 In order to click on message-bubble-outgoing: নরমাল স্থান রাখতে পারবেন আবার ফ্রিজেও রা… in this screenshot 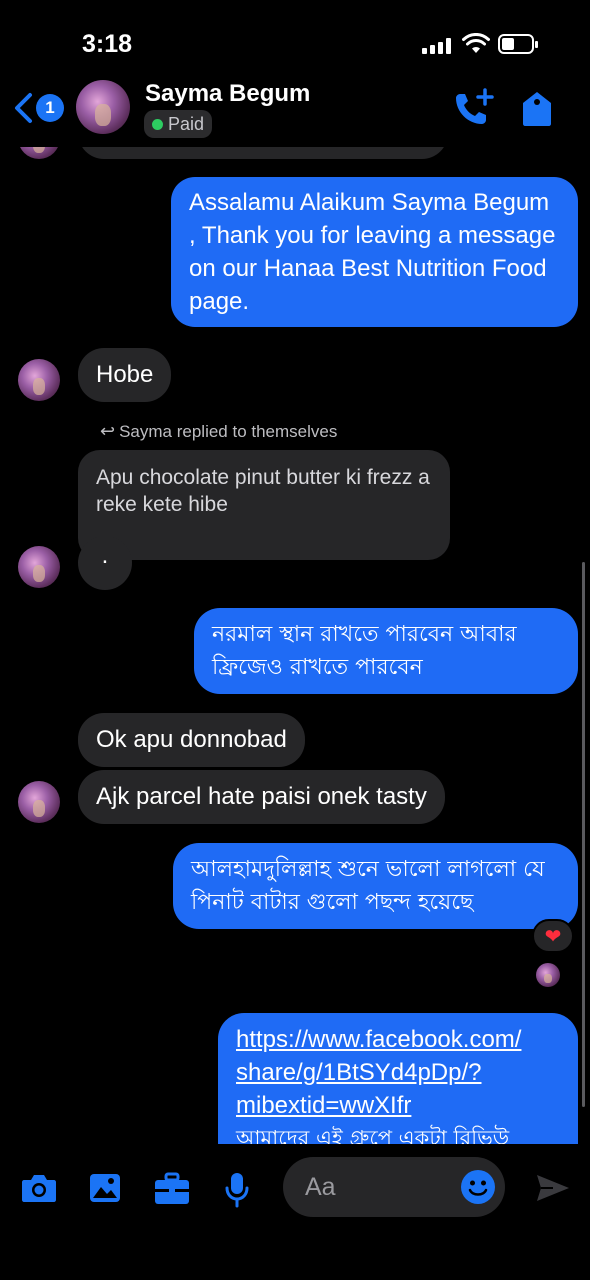, I will do `click(386, 651)`.